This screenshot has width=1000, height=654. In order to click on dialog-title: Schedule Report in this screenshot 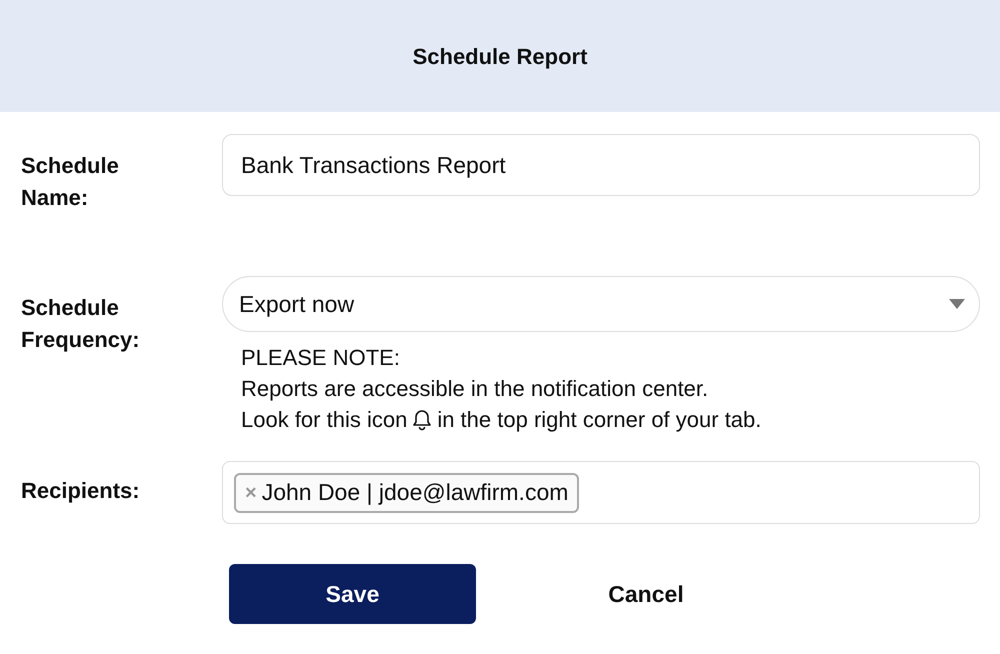, I will do `click(500, 56)`.